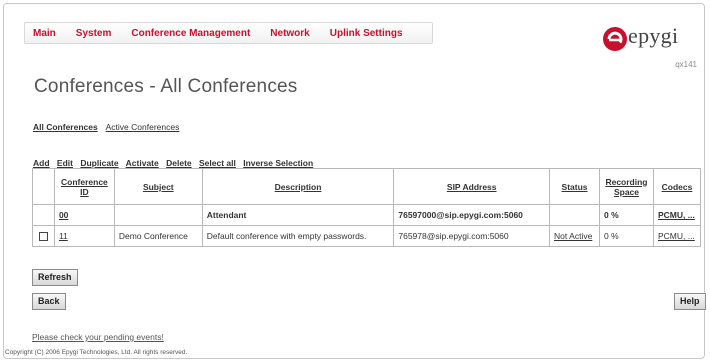 The image size is (710, 363). What do you see at coordinates (190, 33) in the screenshot?
I see `menu-conference-management: Conference Management` at bounding box center [190, 33].